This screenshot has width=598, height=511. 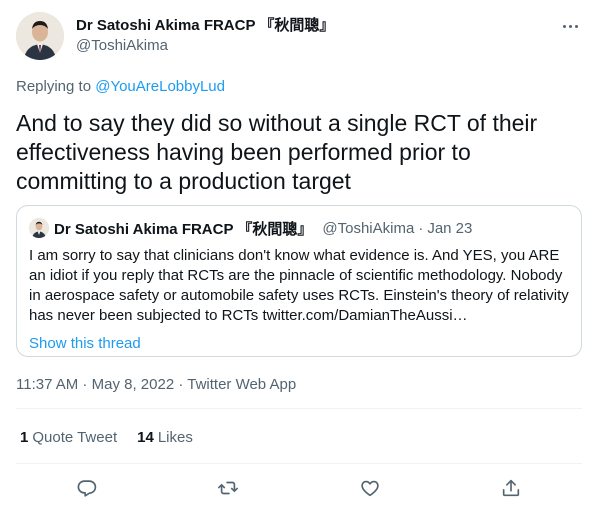 I want to click on quote-tweets-stat: 1 Quote Tweet, so click(x=68, y=438).